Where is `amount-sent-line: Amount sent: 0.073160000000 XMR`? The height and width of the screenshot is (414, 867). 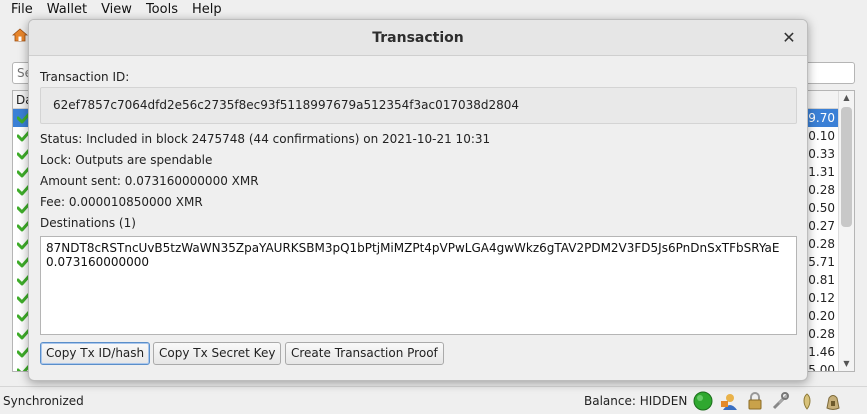
amount-sent-line: Amount sent: 0.073160000000 XMR is located at coordinates (149, 181).